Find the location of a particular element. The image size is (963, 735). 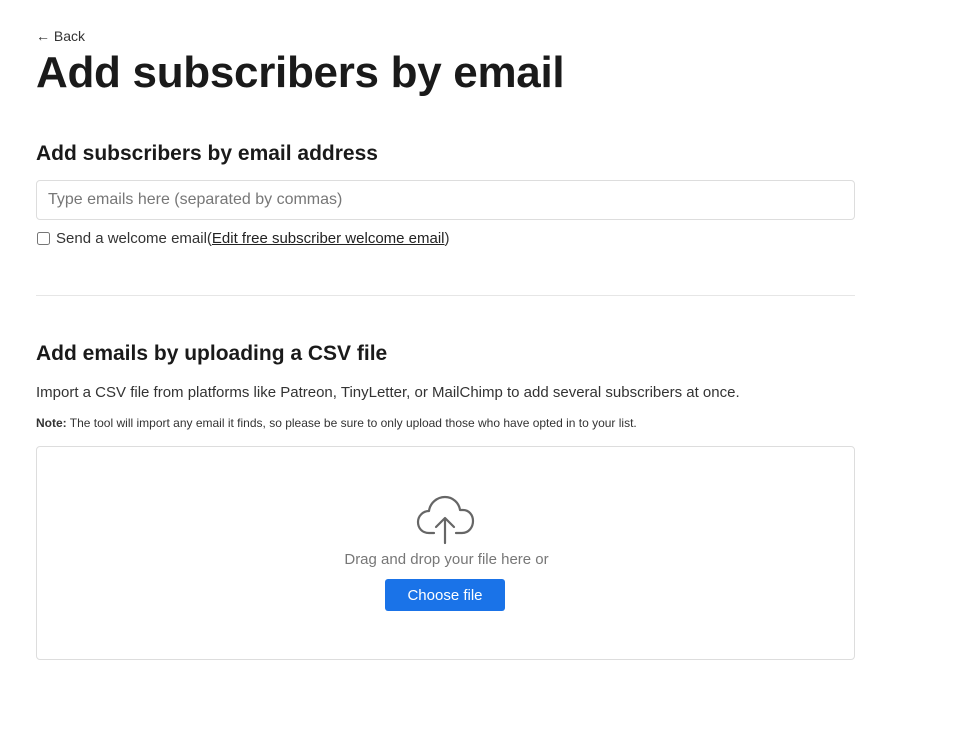

csv-section-heading: Add emails by uploading a CSV file is located at coordinates (212, 353).